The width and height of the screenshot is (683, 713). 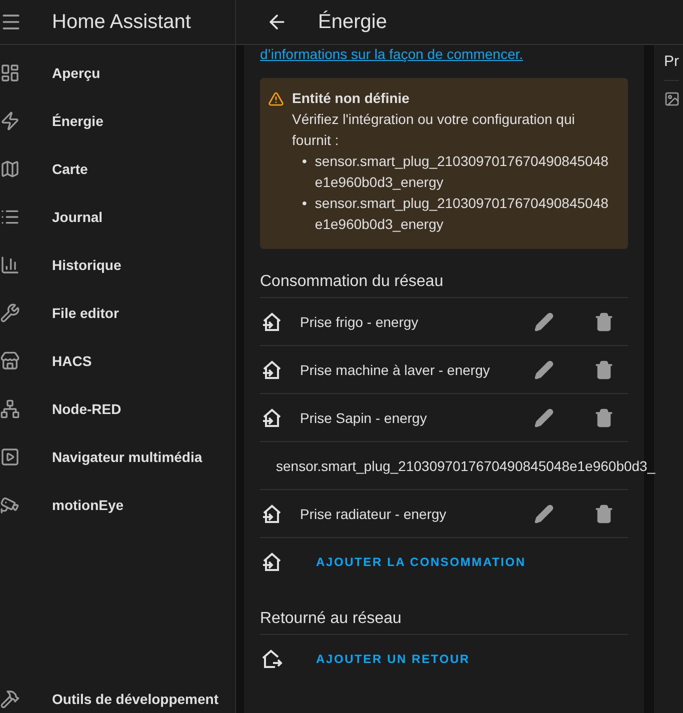 I want to click on page-title: Énergie, so click(x=352, y=22).